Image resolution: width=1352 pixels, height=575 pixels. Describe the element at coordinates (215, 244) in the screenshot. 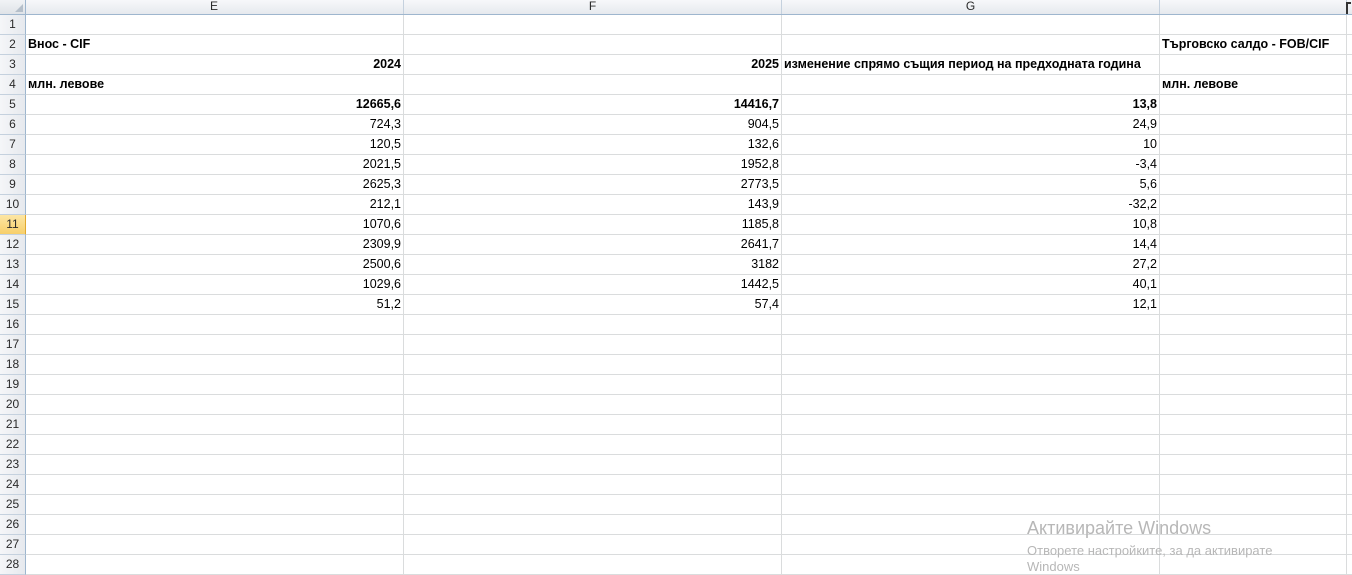

I see `cell-e12: 2309,9` at that location.